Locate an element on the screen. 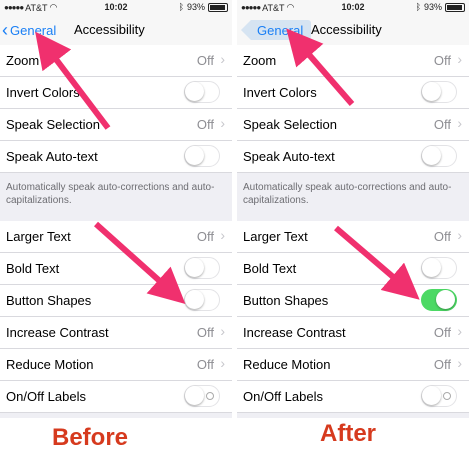 The width and height of the screenshot is (474, 452). arrow-after-toggle is located at coordinates (377, 262).